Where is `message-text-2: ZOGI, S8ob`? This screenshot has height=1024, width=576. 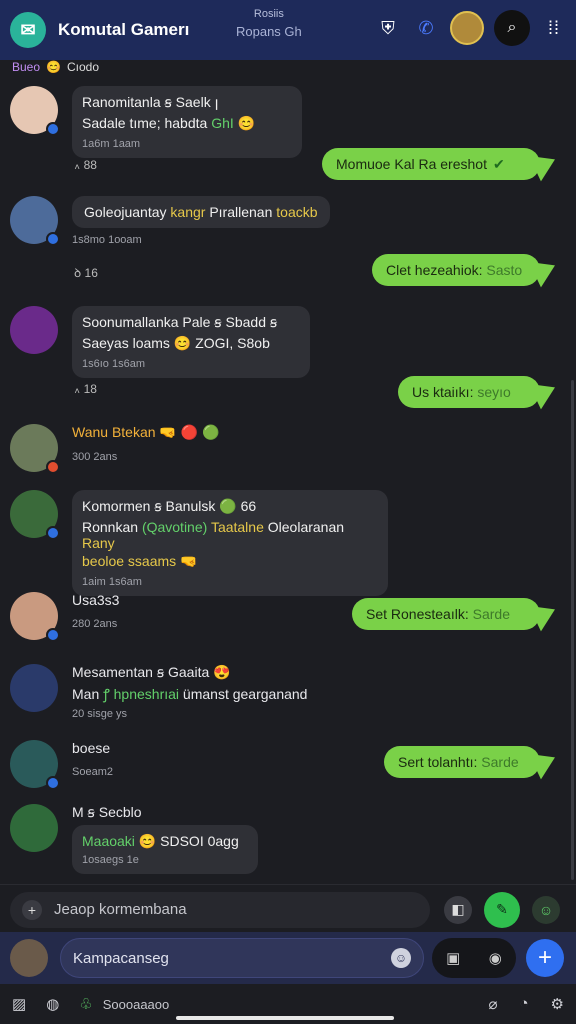 message-text-2: ZOGI, S8ob is located at coordinates (232, 343).